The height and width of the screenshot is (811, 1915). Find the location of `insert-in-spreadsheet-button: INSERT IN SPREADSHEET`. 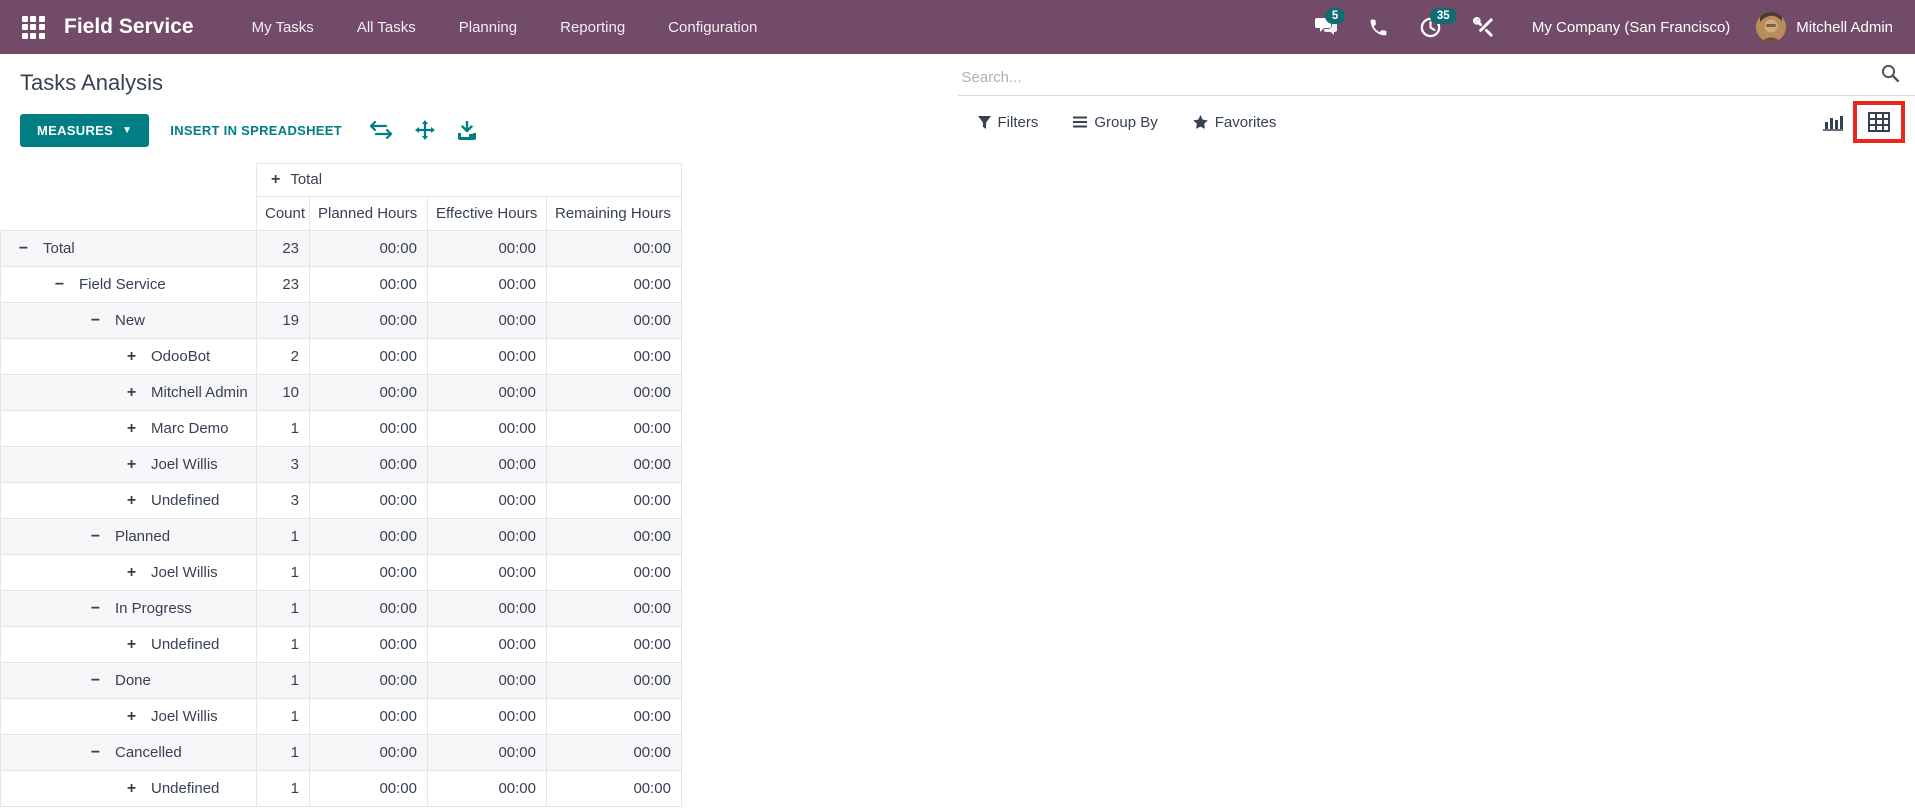

insert-in-spreadsheet-button: INSERT IN SPREADSHEET is located at coordinates (256, 130).